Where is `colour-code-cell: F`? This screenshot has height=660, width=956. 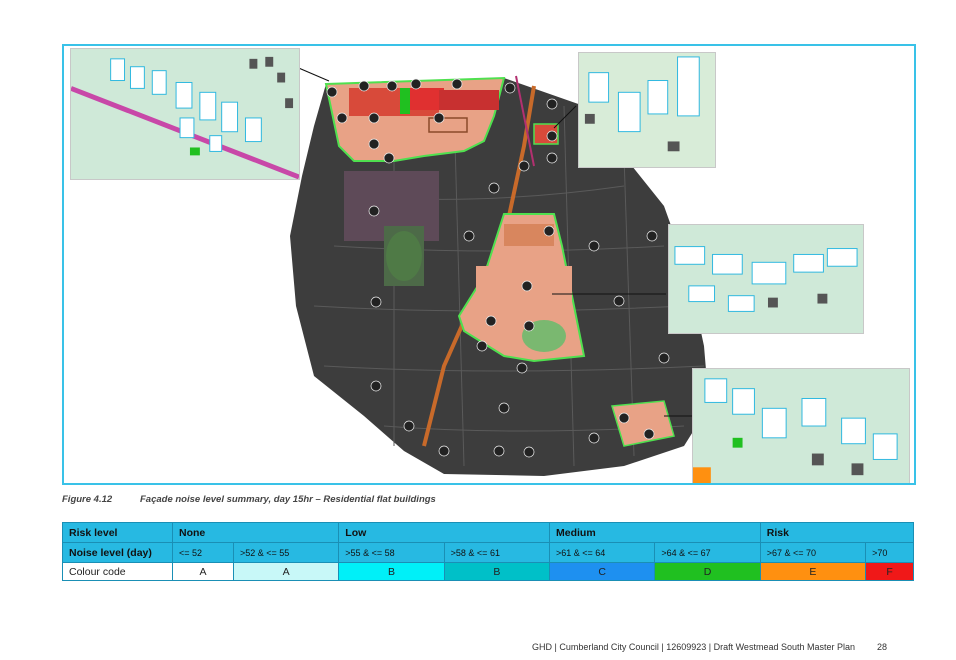
colour-code-cell: F is located at coordinates (889, 571).